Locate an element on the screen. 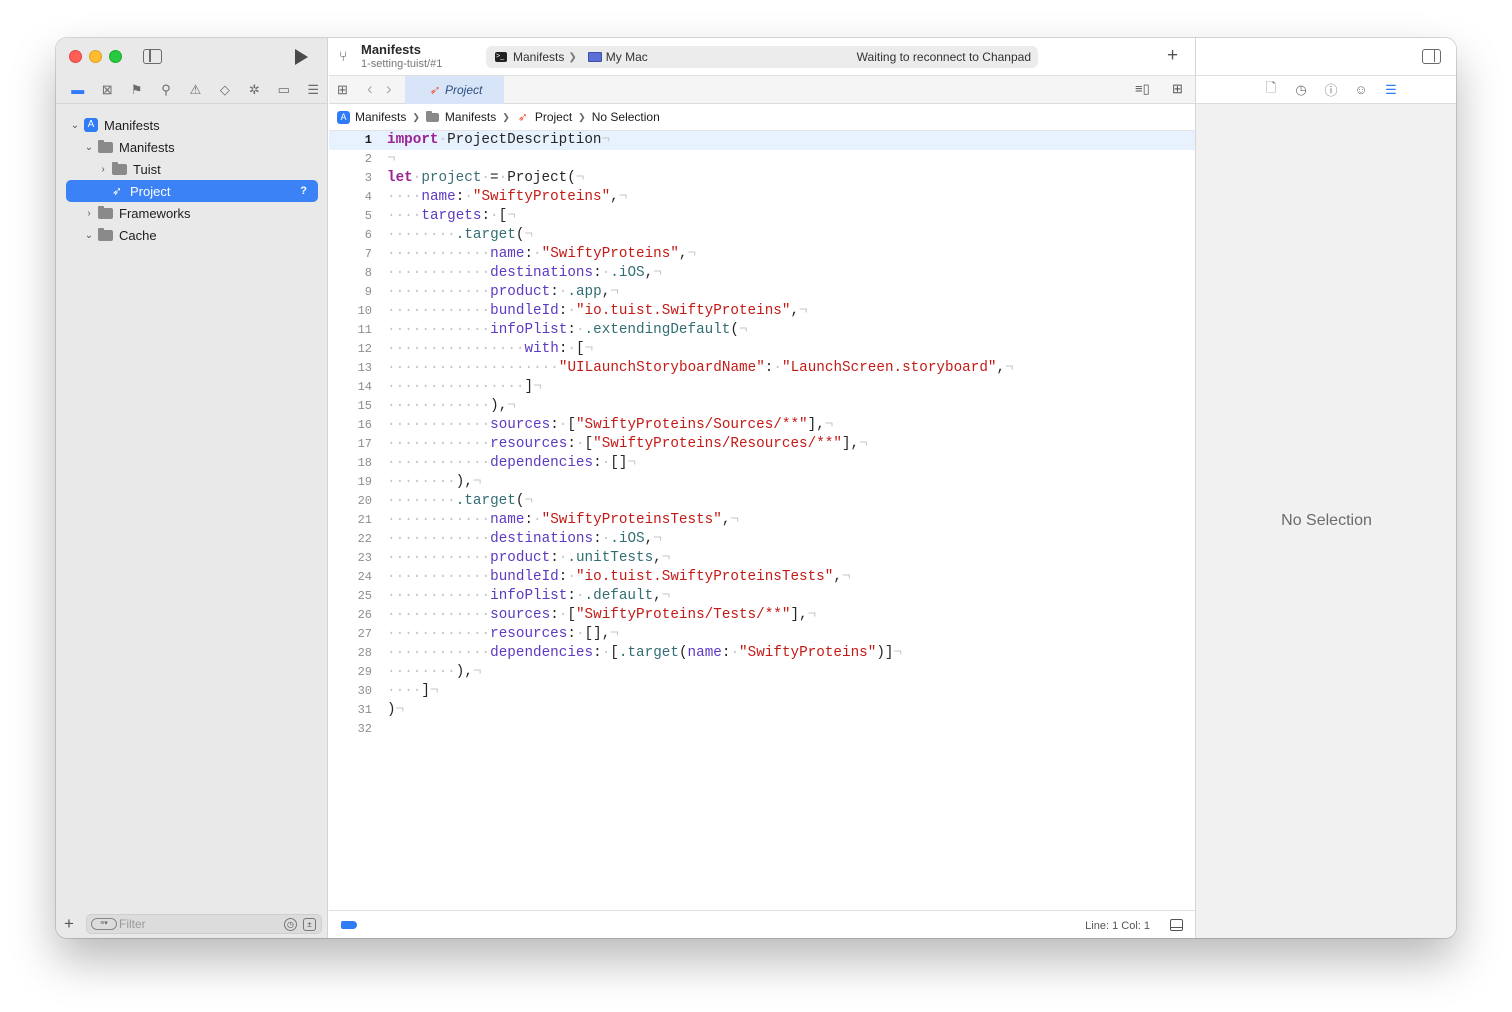 The height and width of the screenshot is (1012, 1512). code-text: )¬ is located at coordinates (395, 710).